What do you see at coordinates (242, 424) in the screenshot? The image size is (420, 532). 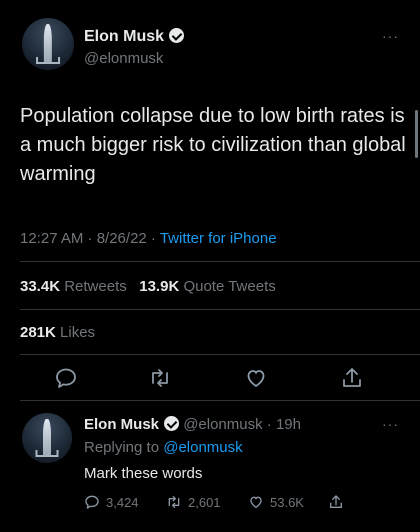 I see `reply-handle-time: @elonmusk · 19h` at bounding box center [242, 424].